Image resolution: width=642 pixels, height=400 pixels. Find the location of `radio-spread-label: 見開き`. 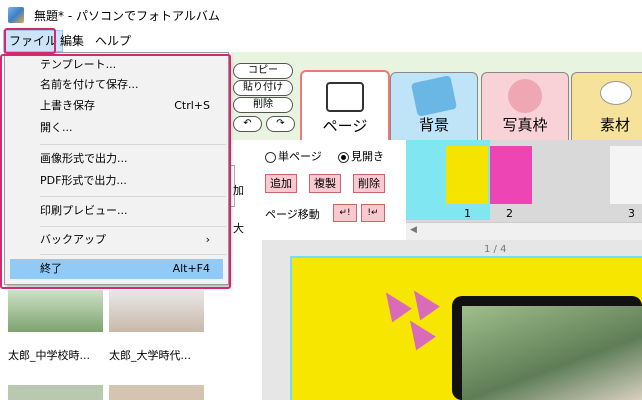

radio-spread-label: 見開き is located at coordinates (367, 156).